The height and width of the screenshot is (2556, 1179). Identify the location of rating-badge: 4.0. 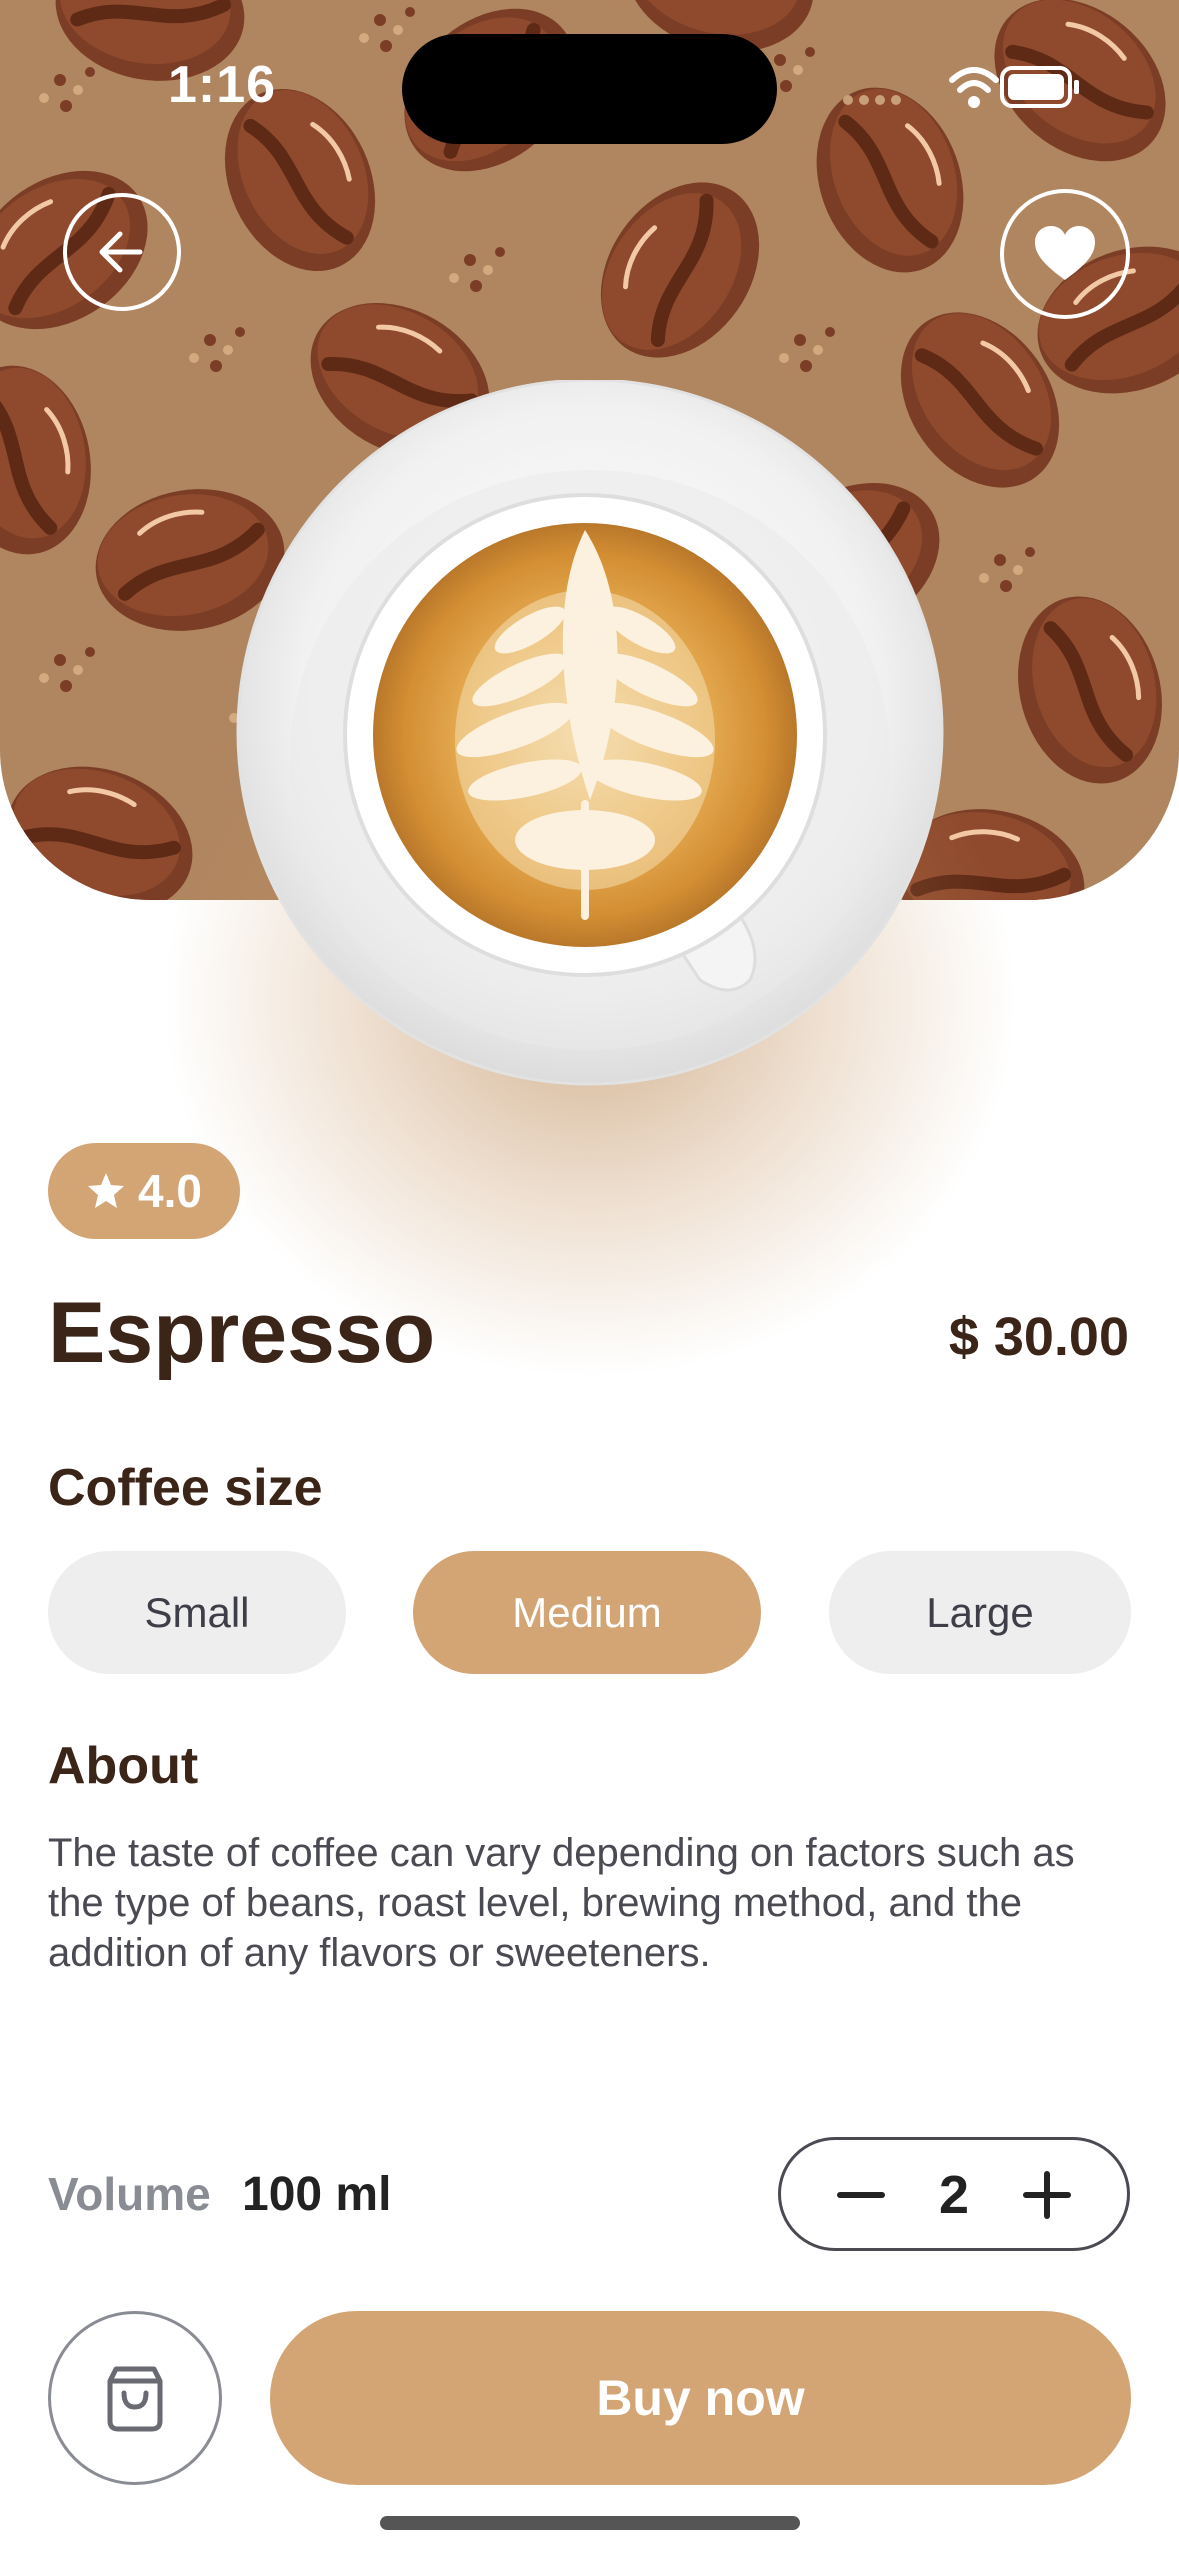
(144, 1191).